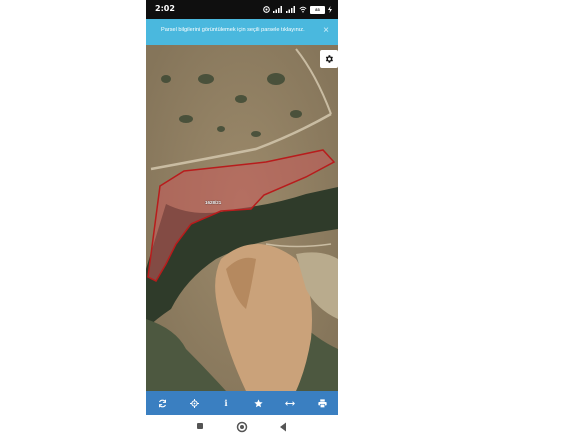  I want to click on refresh-icon, so click(162, 403).